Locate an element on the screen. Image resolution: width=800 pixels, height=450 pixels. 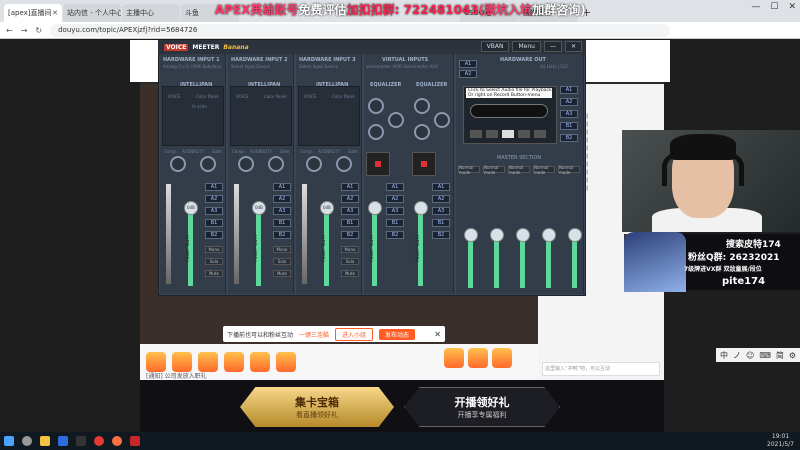
menu-button: Menu is located at coordinates (526, 46).